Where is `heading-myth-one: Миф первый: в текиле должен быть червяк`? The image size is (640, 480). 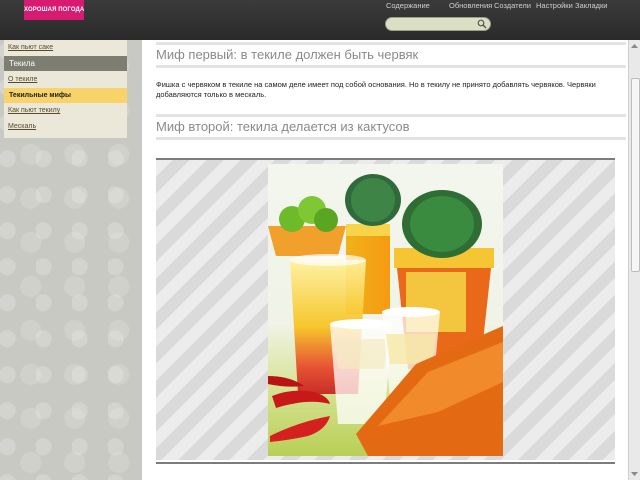
heading-myth-one: Миф первый: в текиле должен быть червяк is located at coordinates (391, 55).